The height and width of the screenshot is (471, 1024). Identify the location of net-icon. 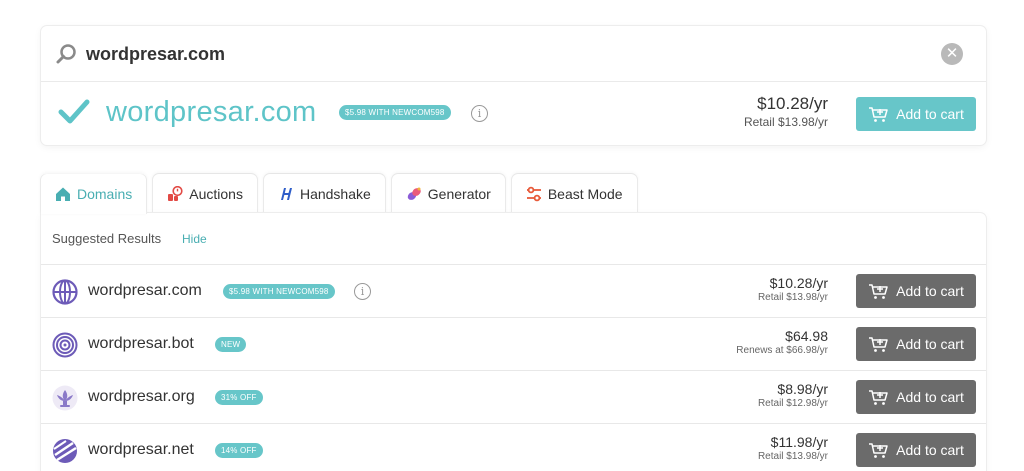
(65, 451).